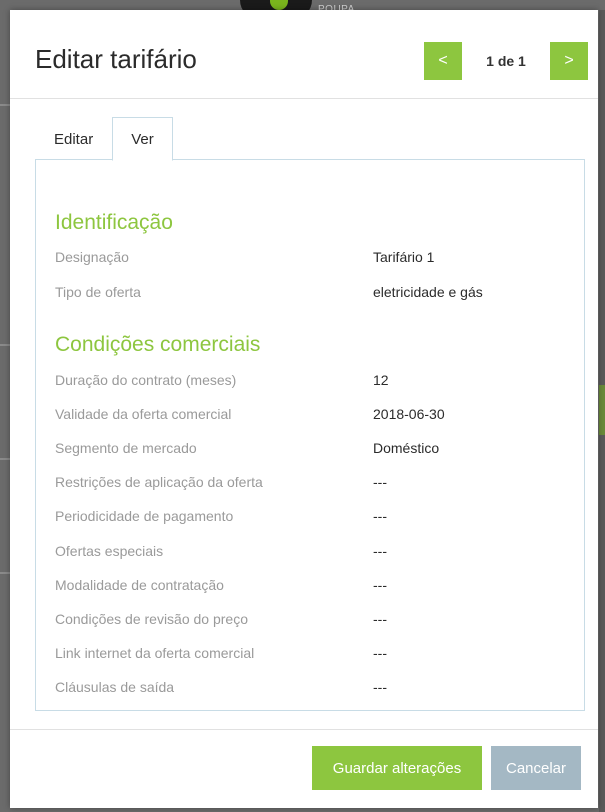 The image size is (605, 812). What do you see at coordinates (315, 484) in the screenshot?
I see `detail-row: Restrições de aplicação da oferta ---` at bounding box center [315, 484].